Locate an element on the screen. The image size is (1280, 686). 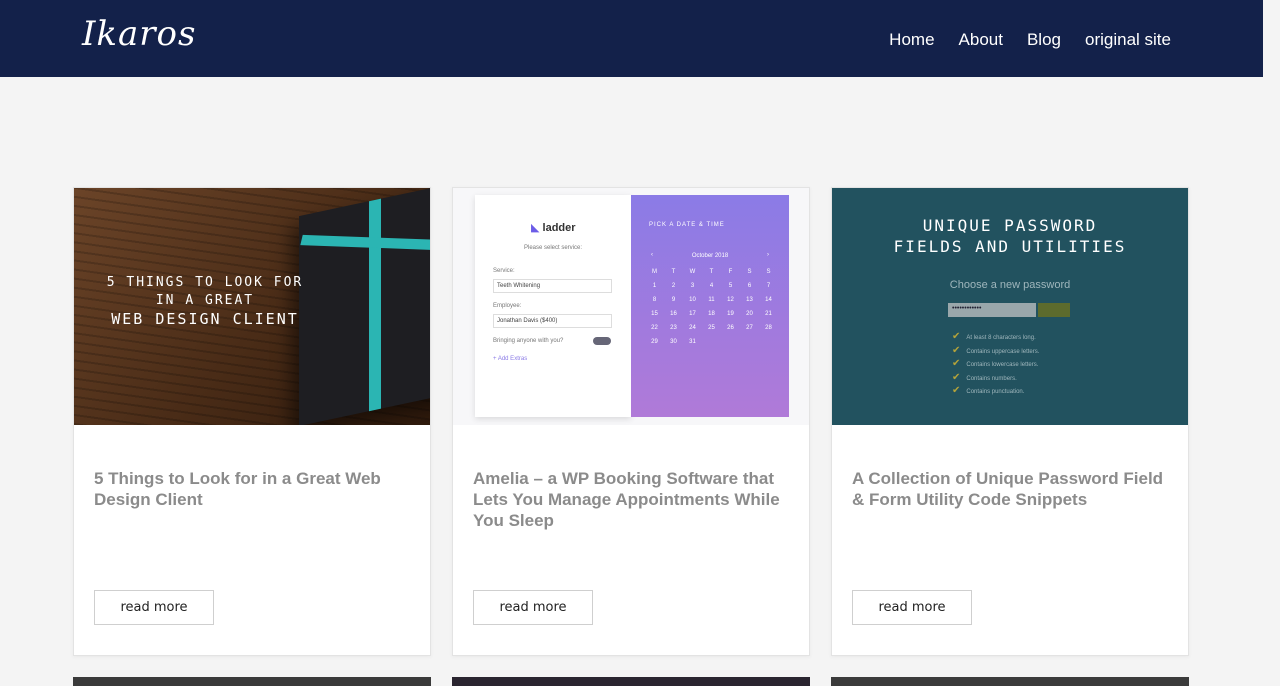
calendar-day: 30 is located at coordinates (673, 342).